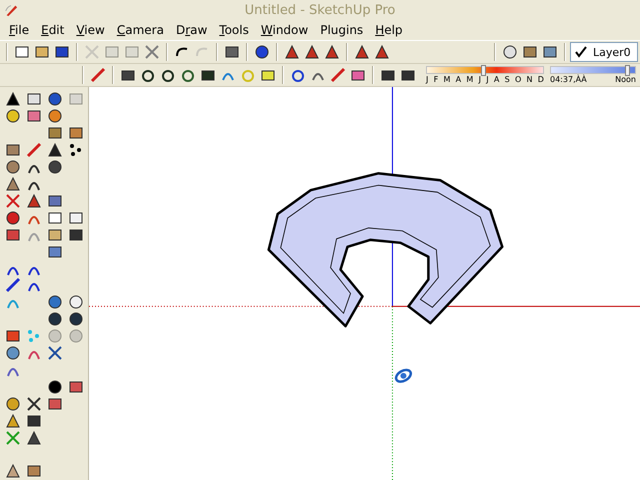 The image size is (640, 480). Describe the element at coordinates (54, 30) in the screenshot. I see `menu-item: Edit` at that location.